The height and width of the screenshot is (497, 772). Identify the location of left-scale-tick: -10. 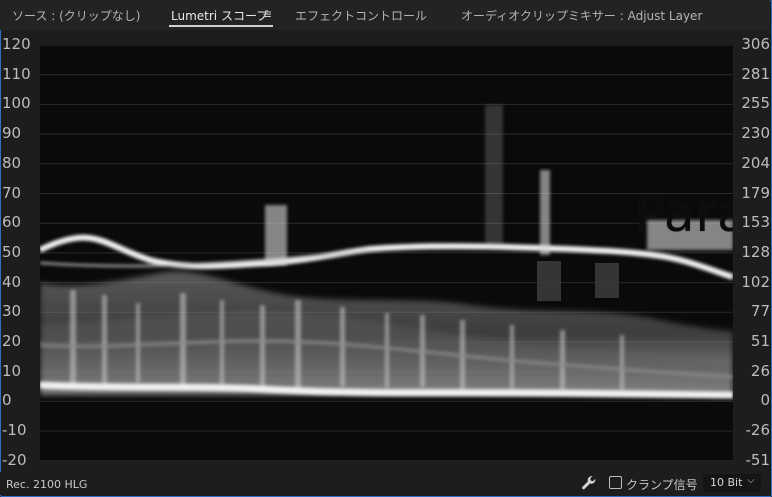
(14, 430).